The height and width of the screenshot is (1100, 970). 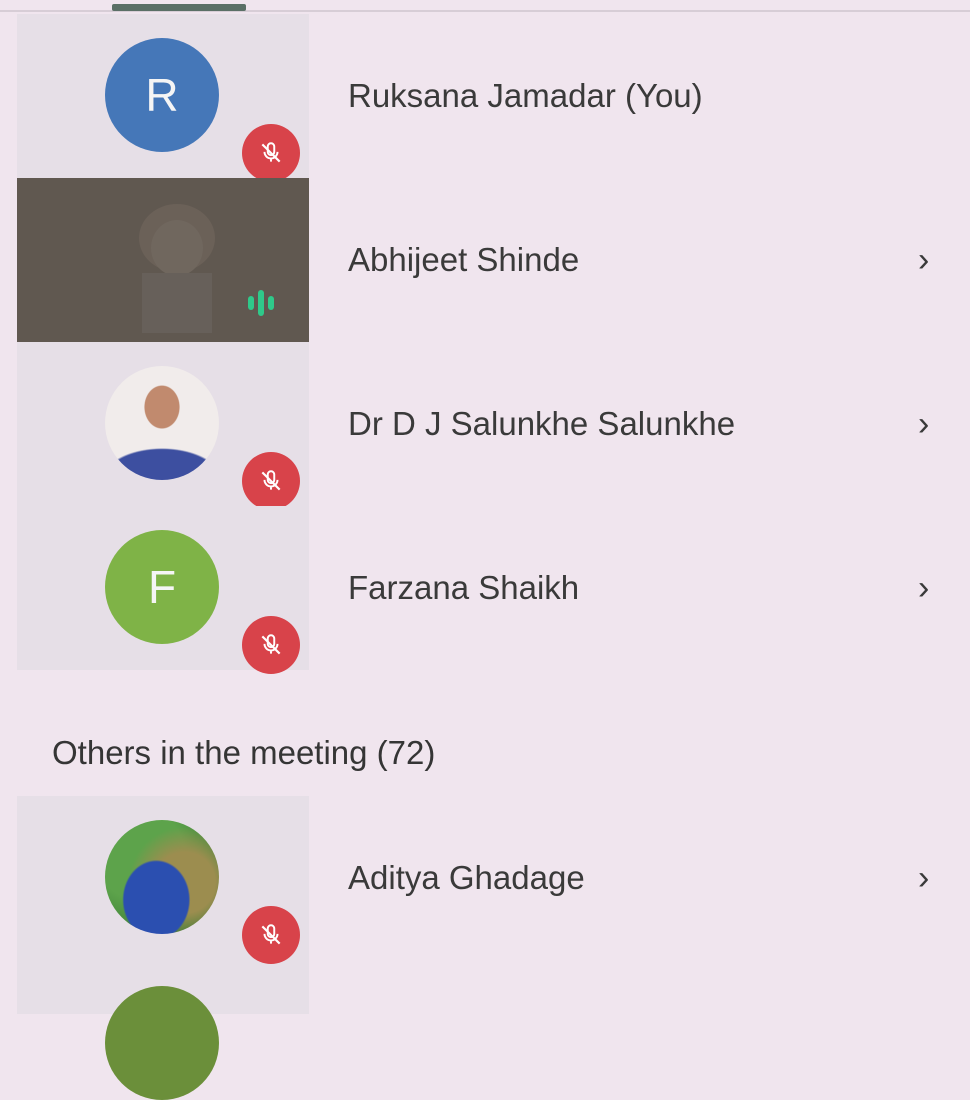 What do you see at coordinates (542, 423) in the screenshot?
I see `participant-name: Dr D J Salunkhe Salunkhe` at bounding box center [542, 423].